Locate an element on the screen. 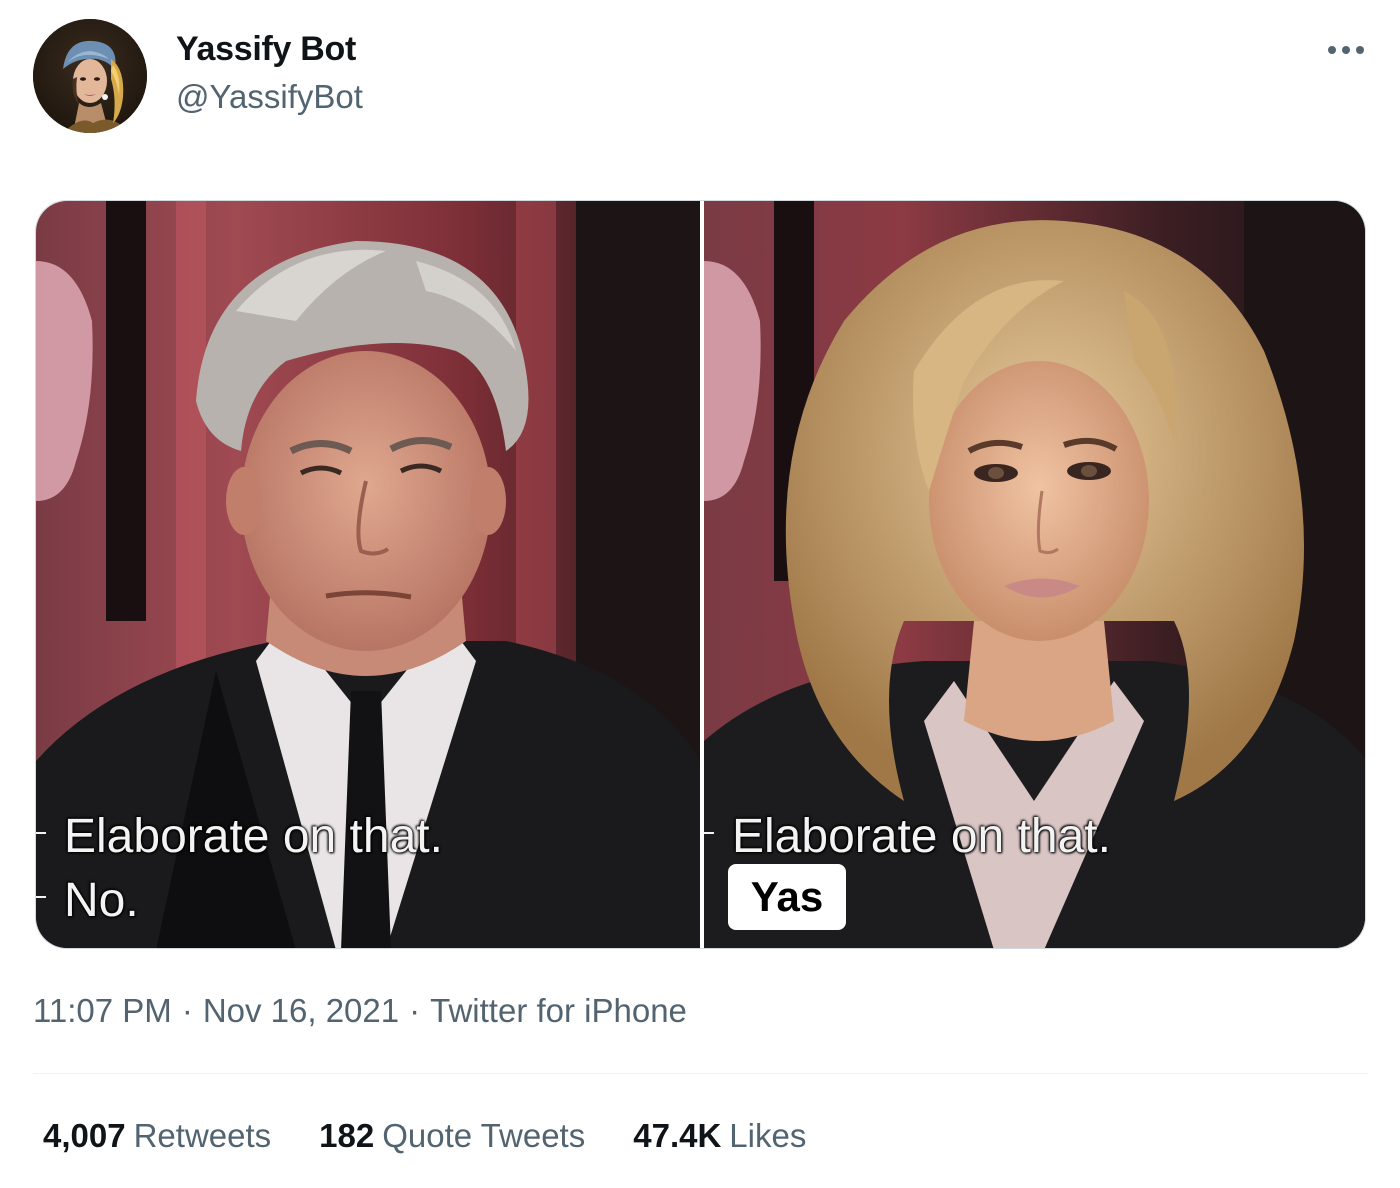  caption-line-2: Yas is located at coordinates (787, 896).